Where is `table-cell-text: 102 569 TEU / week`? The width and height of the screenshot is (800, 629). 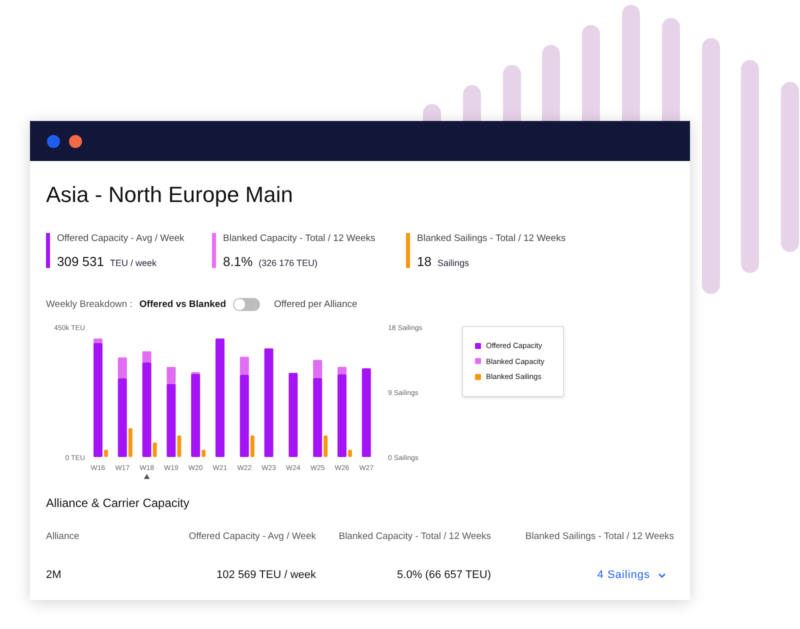
table-cell-text: 102 569 TEU / week is located at coordinates (266, 575).